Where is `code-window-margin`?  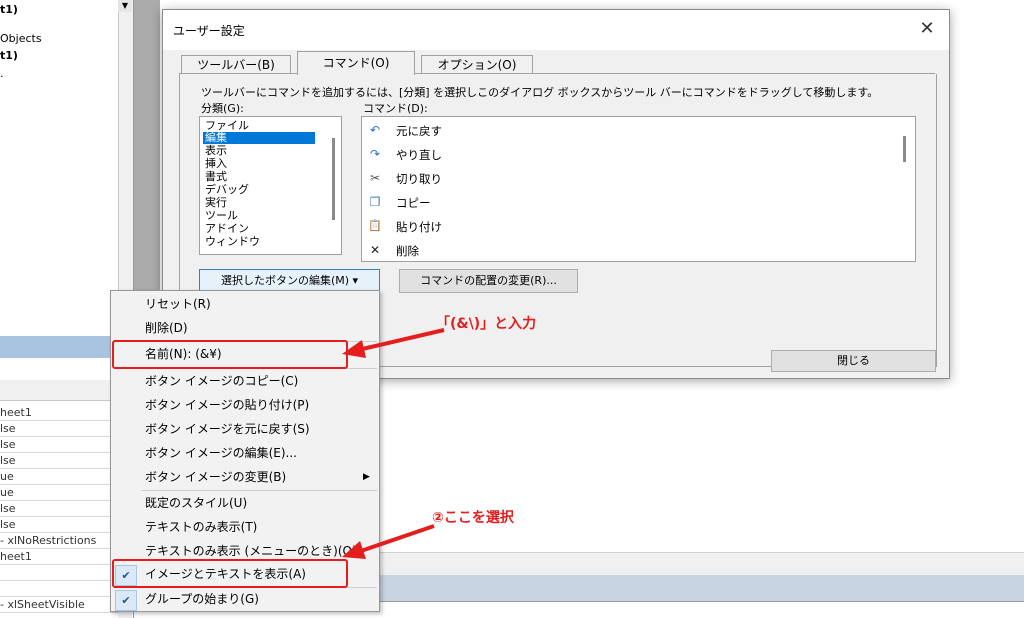
code-window-margin is located at coordinates (147, 145).